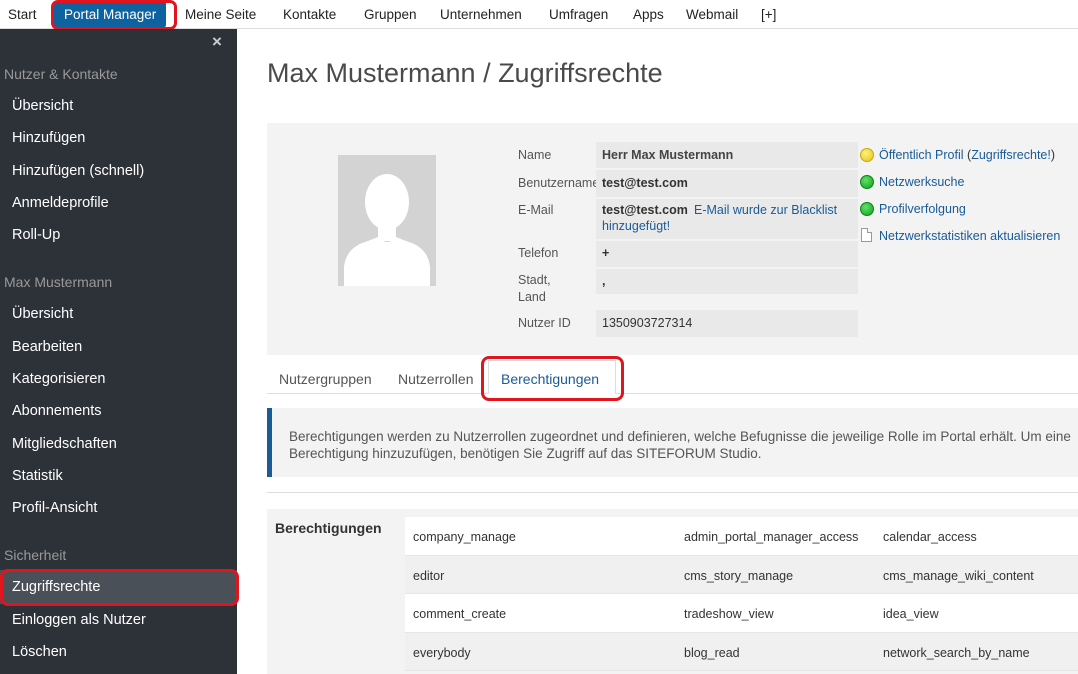 The width and height of the screenshot is (1078, 674). I want to click on public-profile-link: Öffentlich Profil (Zugriffsrechte!), so click(967, 155).